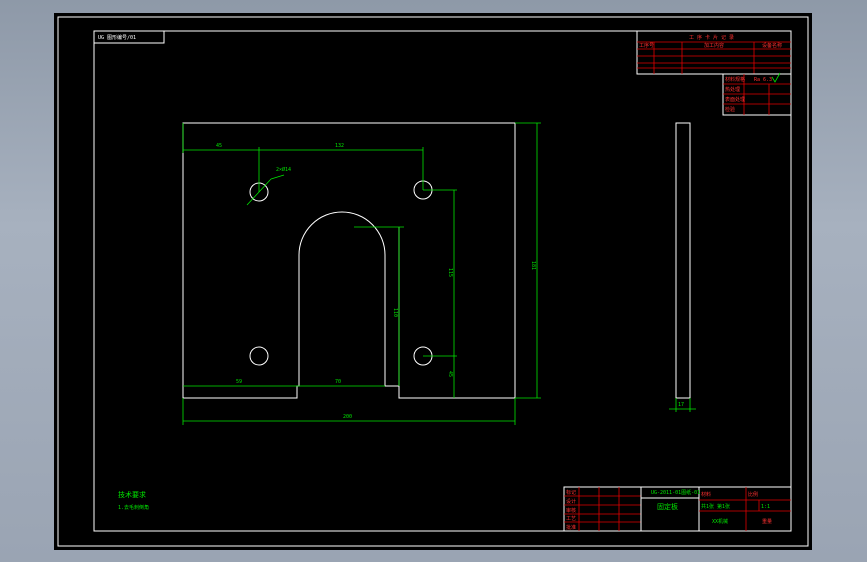 This screenshot has height=562, width=867. I want to click on tb-weight-label: 重量, so click(767, 521).